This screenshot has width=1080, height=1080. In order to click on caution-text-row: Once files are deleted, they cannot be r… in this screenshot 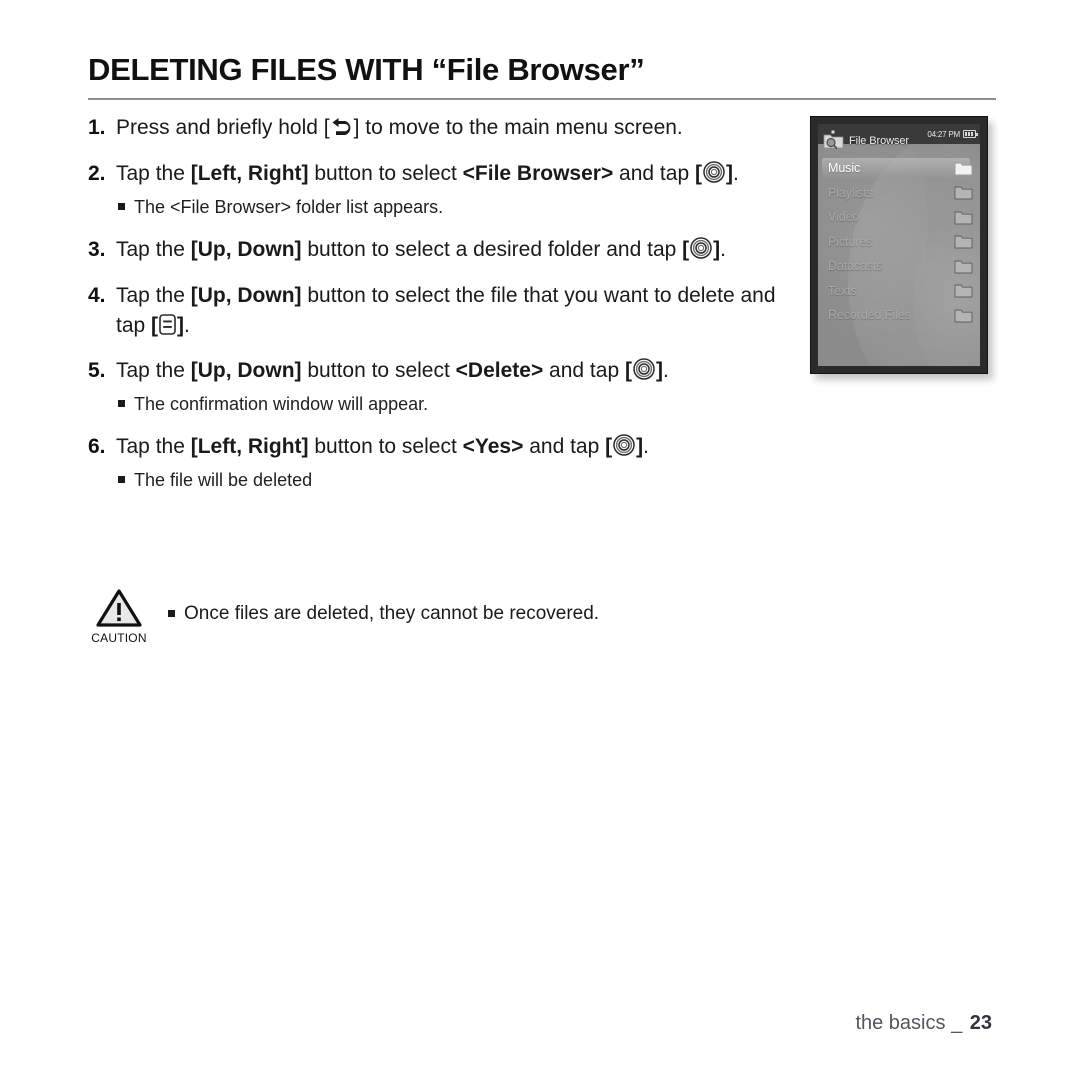, I will do `click(383, 614)`.